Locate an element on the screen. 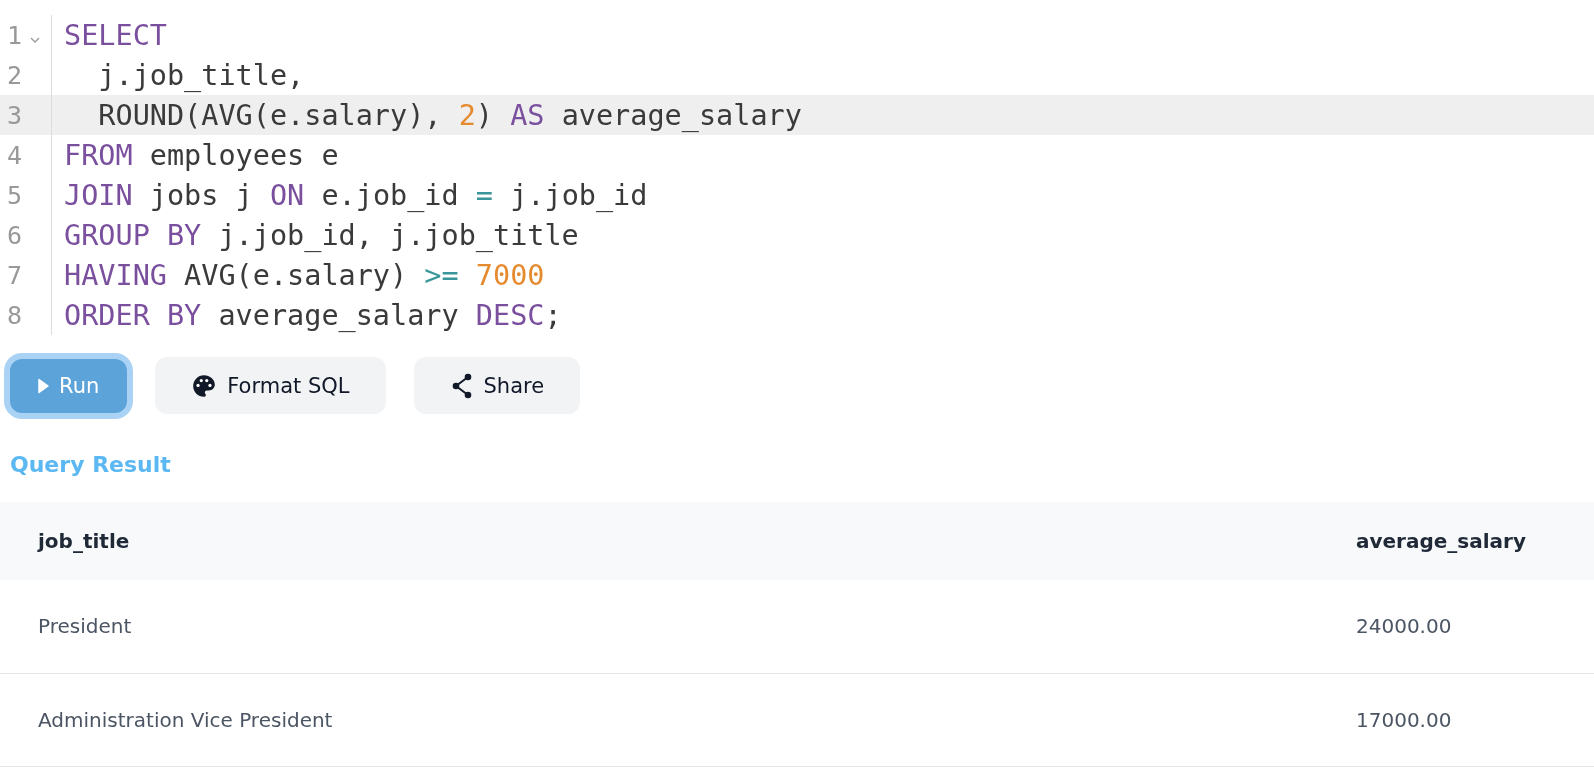 The width and height of the screenshot is (1594, 772). code-line: SELECT is located at coordinates (115, 35).